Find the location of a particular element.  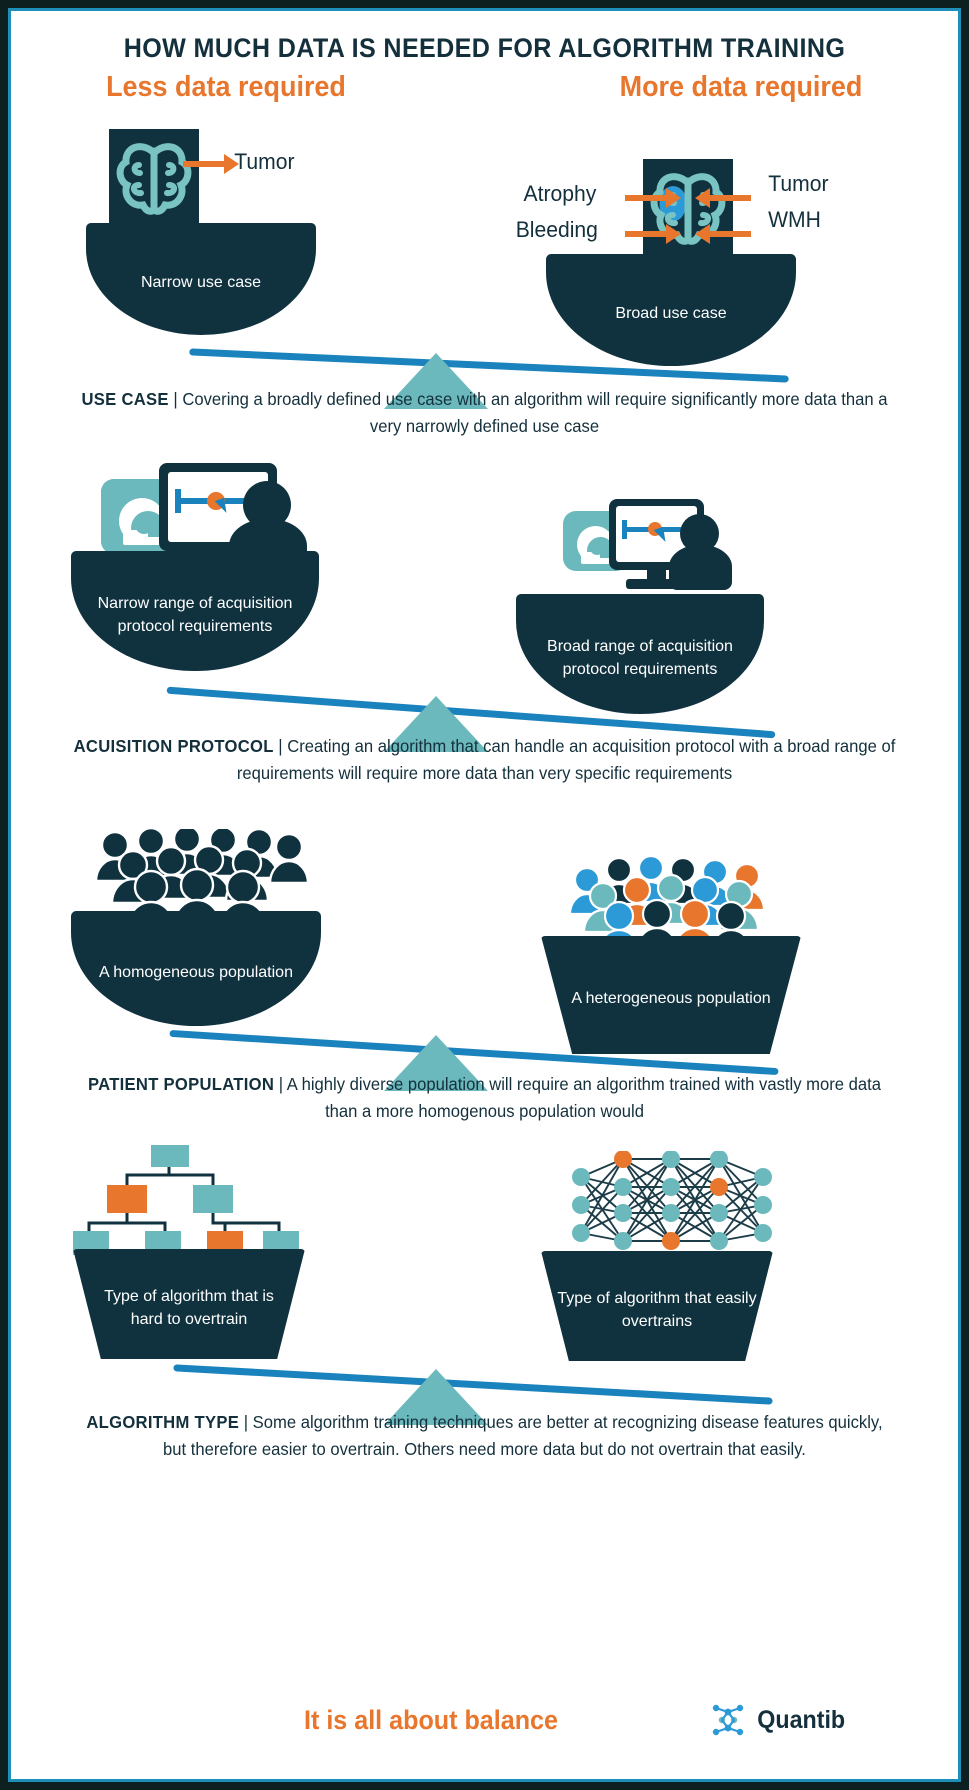

more-data-label: More data required is located at coordinates (741, 87).